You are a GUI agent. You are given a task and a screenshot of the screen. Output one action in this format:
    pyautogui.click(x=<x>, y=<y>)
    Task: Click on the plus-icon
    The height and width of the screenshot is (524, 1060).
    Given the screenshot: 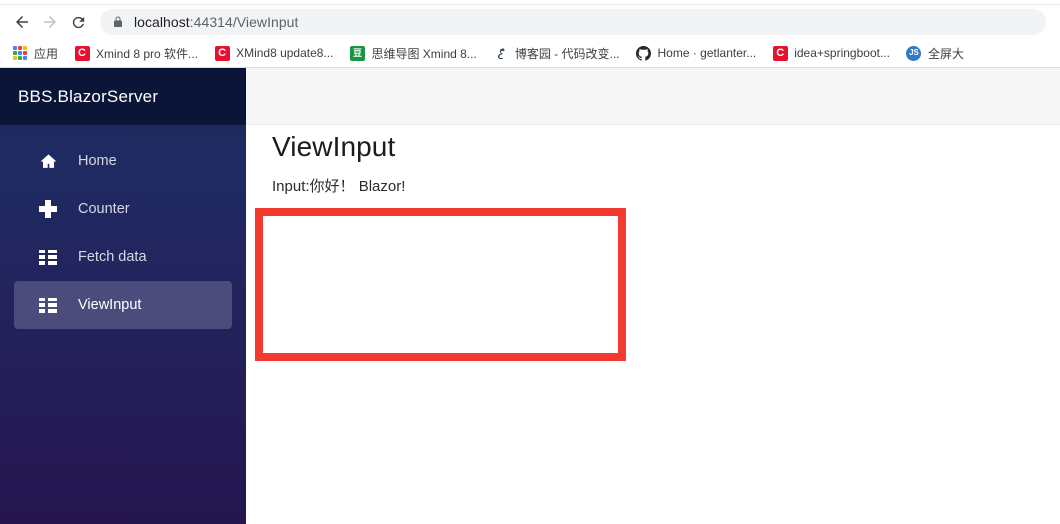 What is the action you would take?
    pyautogui.click(x=48, y=209)
    